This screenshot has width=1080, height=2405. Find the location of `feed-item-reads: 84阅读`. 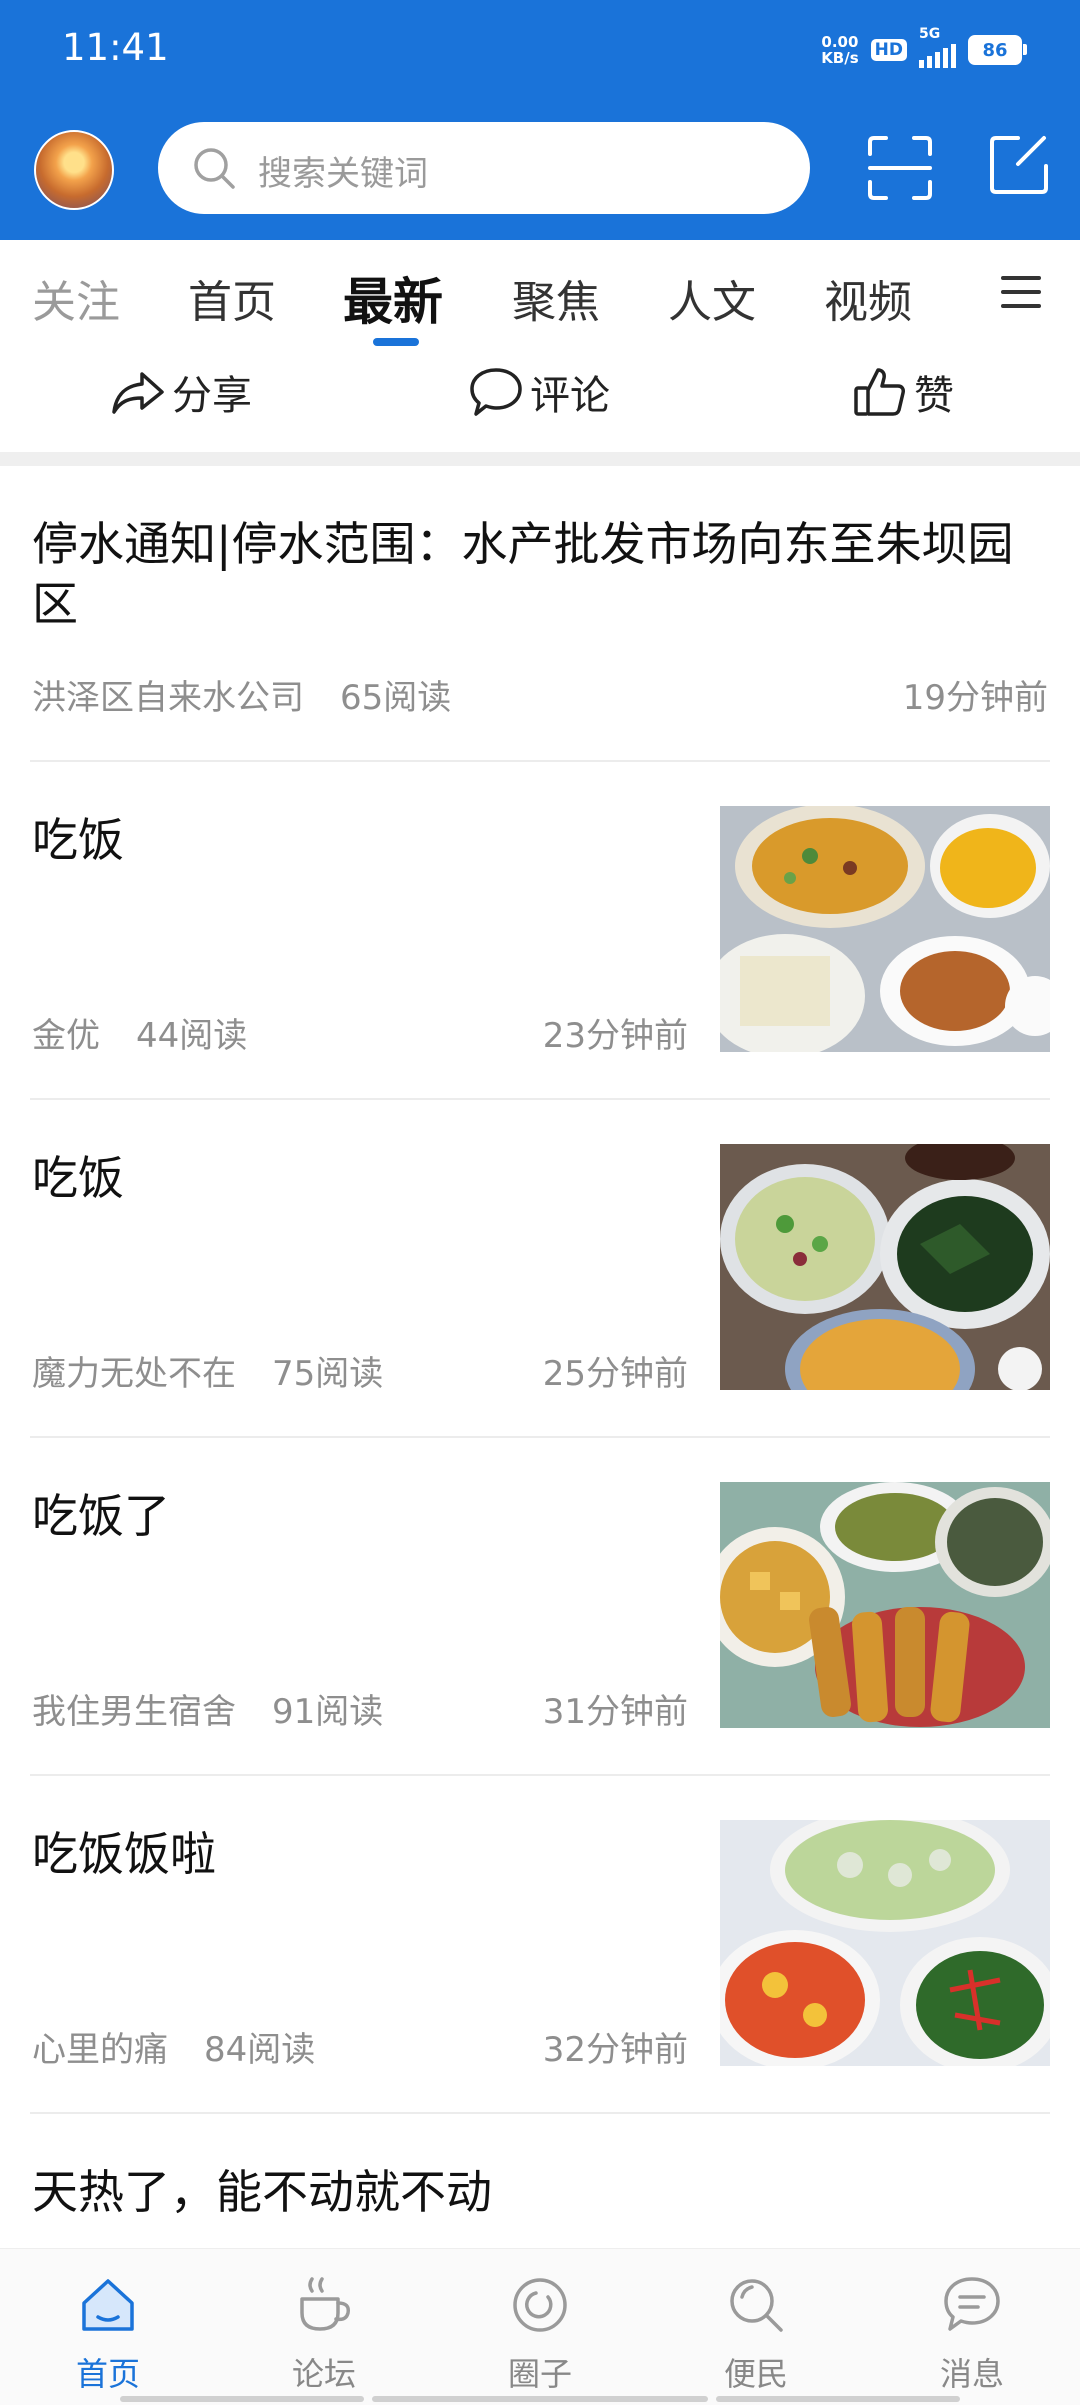

feed-item-reads: 84阅读 is located at coordinates (260, 2050).